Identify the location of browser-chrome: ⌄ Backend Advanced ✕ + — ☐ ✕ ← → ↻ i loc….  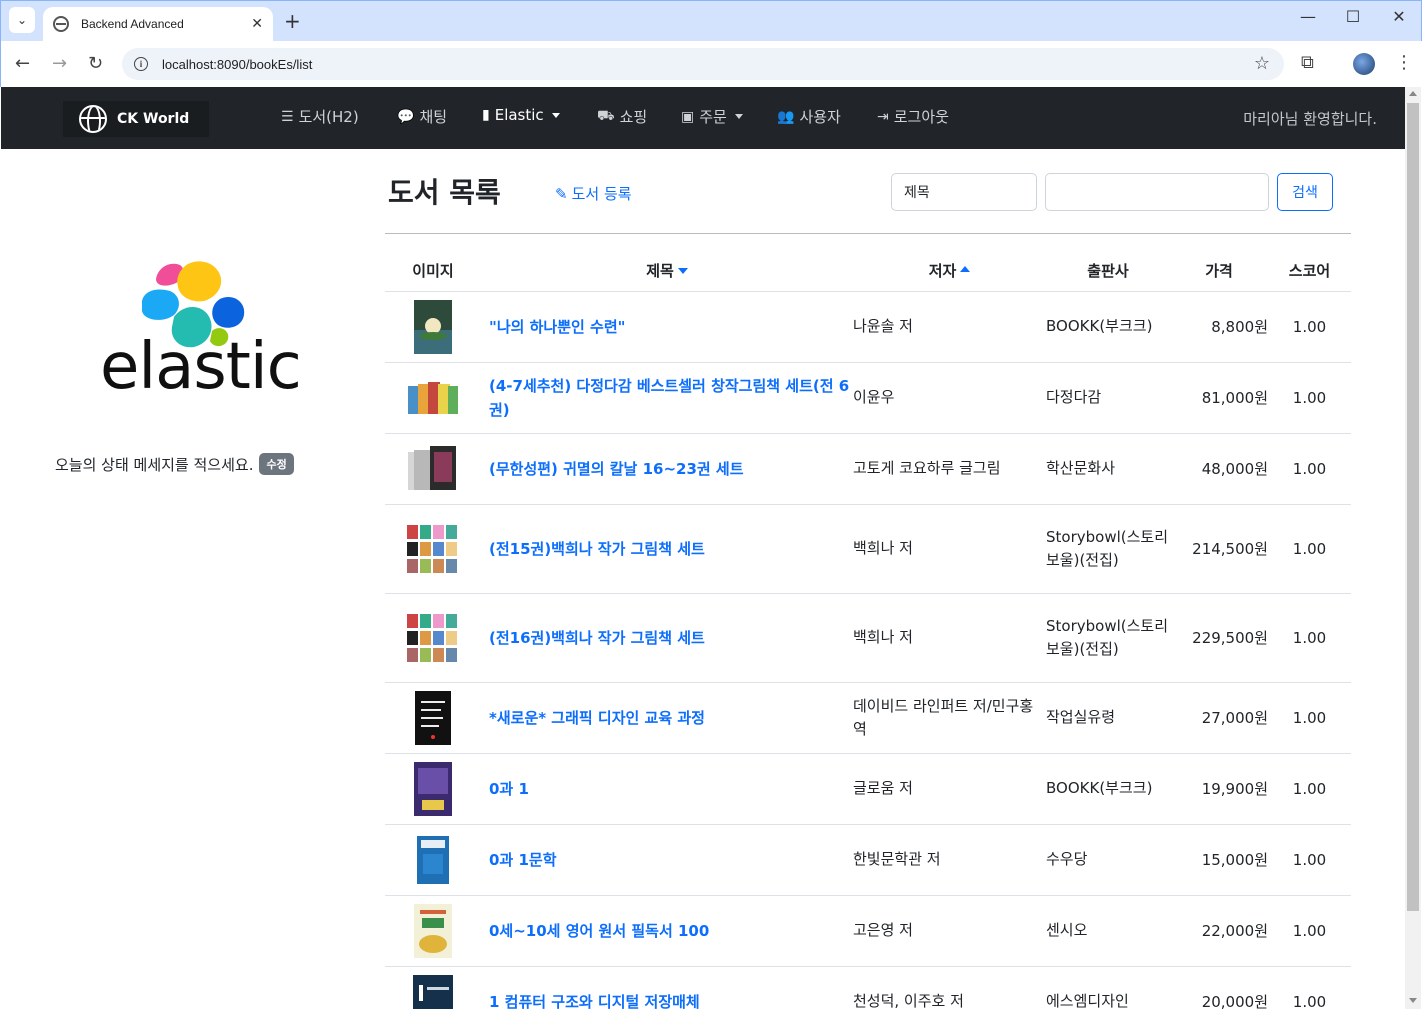
(711, 44).